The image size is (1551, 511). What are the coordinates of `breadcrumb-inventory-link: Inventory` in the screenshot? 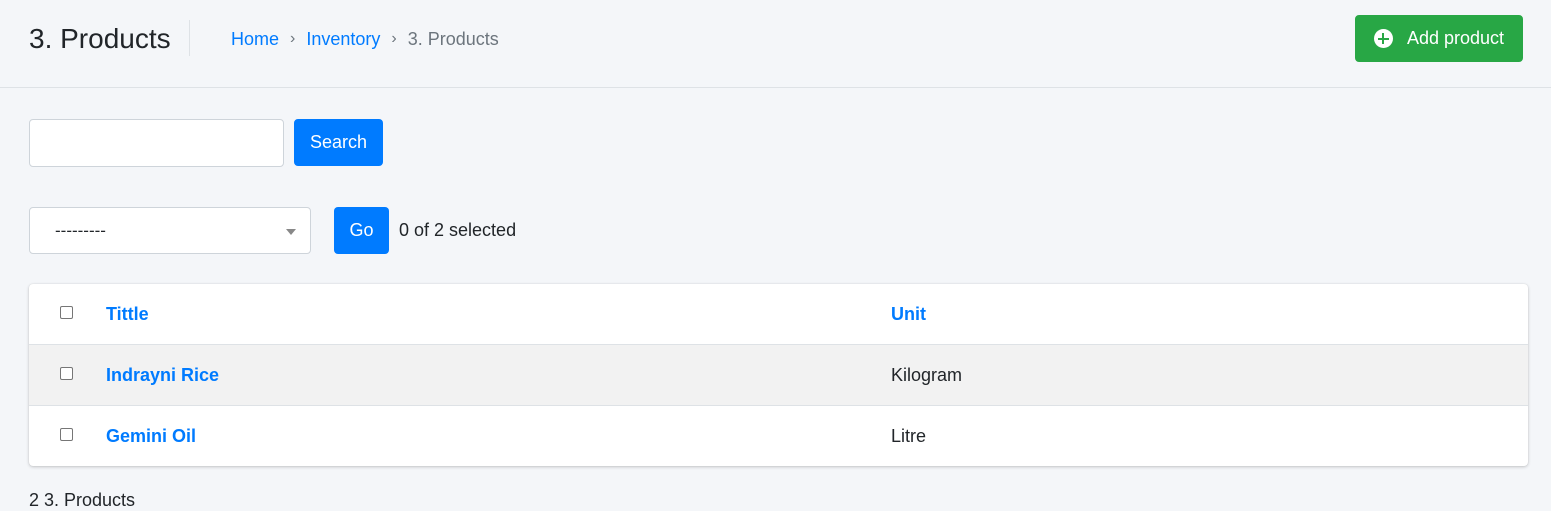 It's located at (343, 39).